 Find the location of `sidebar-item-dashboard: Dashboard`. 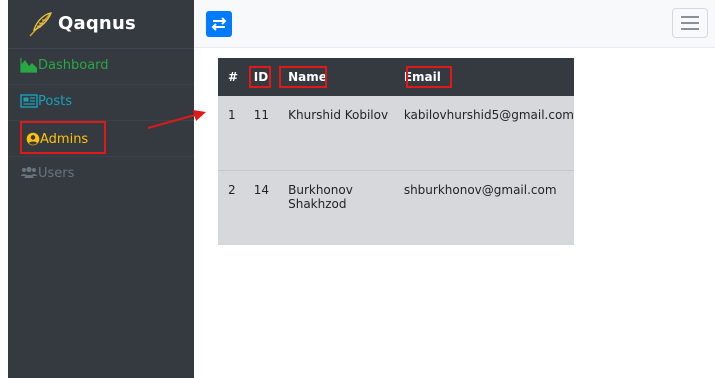

sidebar-item-dashboard: Dashboard is located at coordinates (101, 66).